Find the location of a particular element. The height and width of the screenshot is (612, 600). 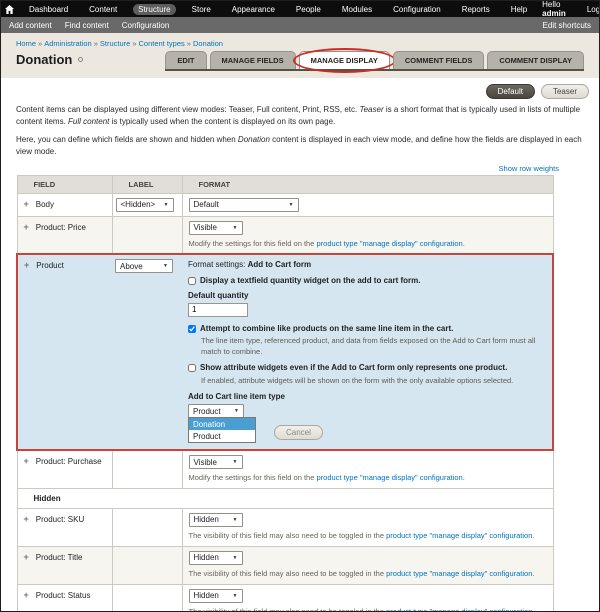

column-header-format: FORMAT is located at coordinates (367, 184).